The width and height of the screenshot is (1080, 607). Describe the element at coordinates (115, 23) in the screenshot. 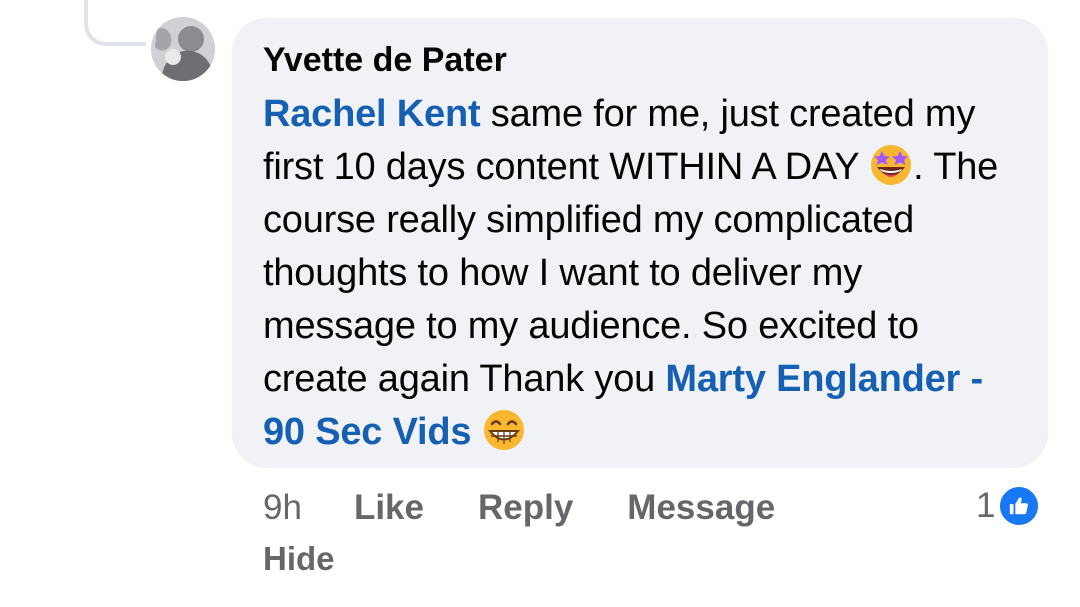

I see `thread-connector-line` at that location.